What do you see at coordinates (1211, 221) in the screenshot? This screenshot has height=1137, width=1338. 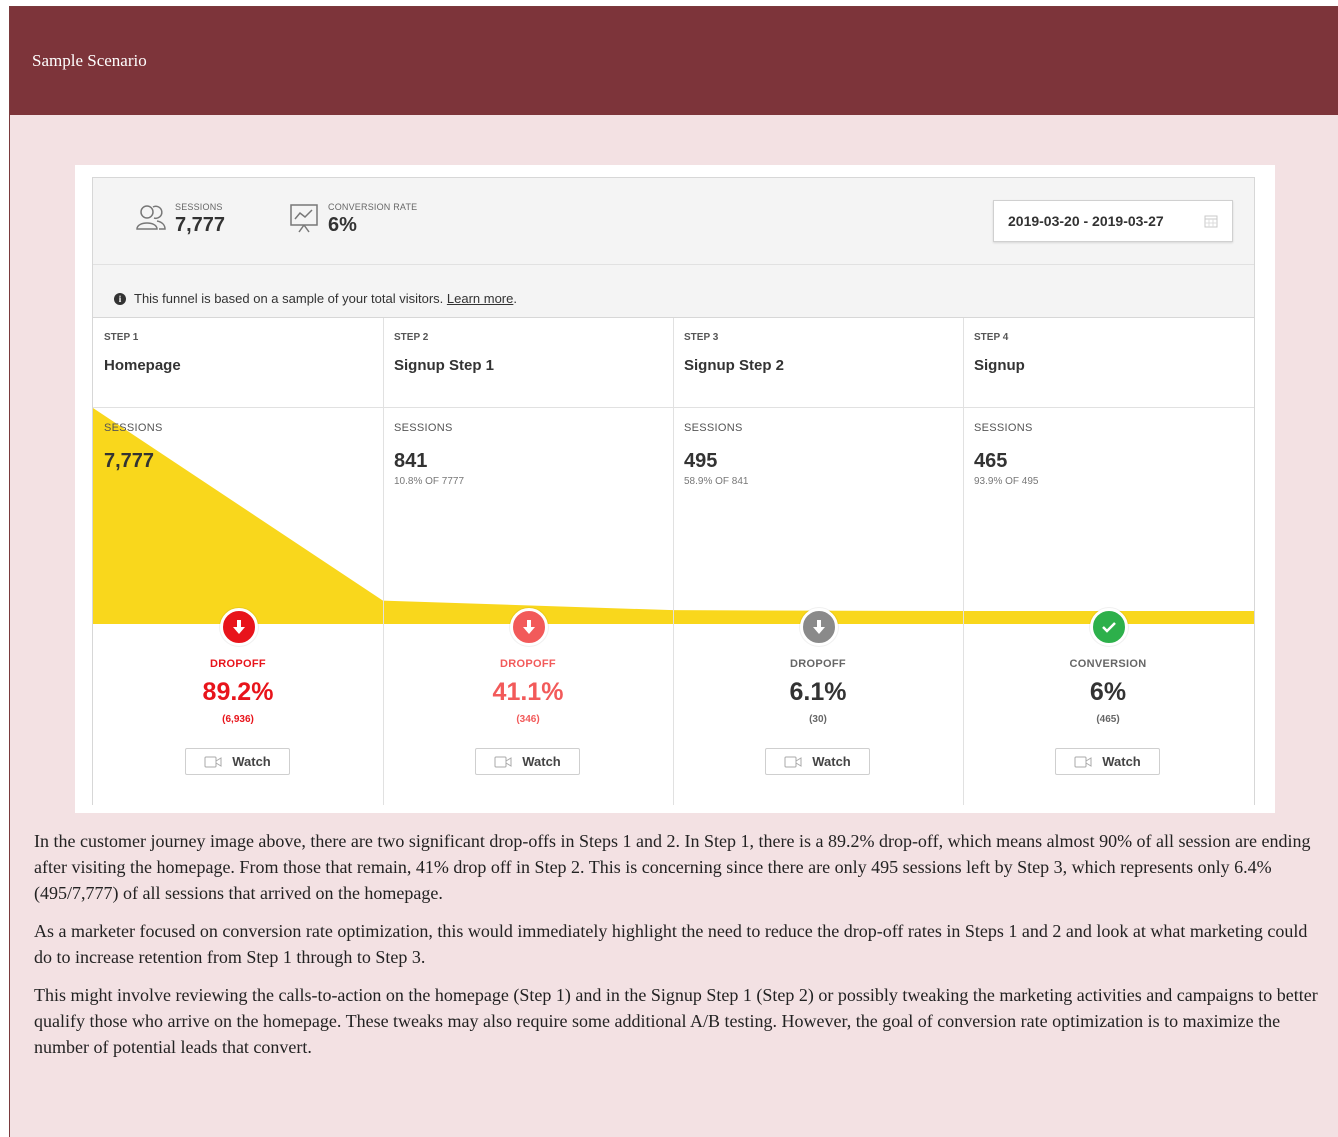 I see `calendar-icon` at bounding box center [1211, 221].